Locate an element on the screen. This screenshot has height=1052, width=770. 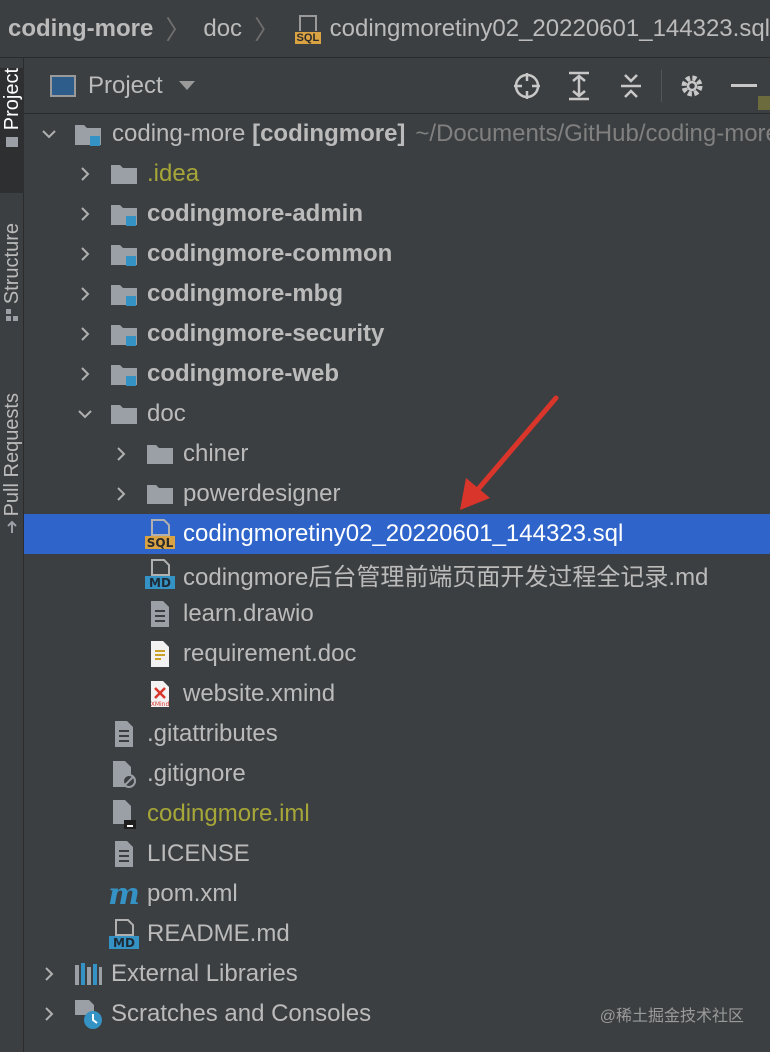
toolbar-divider is located at coordinates (661, 86).